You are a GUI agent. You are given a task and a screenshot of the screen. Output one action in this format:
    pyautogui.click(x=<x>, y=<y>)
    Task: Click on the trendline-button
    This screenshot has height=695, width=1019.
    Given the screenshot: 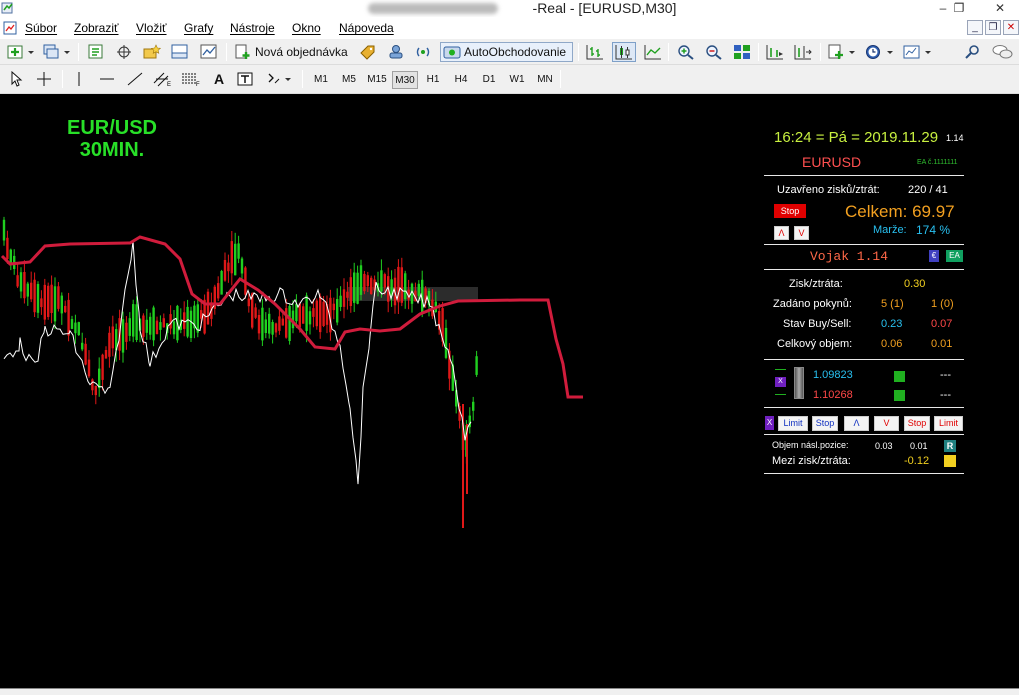 What is the action you would take?
    pyautogui.click(x=135, y=79)
    